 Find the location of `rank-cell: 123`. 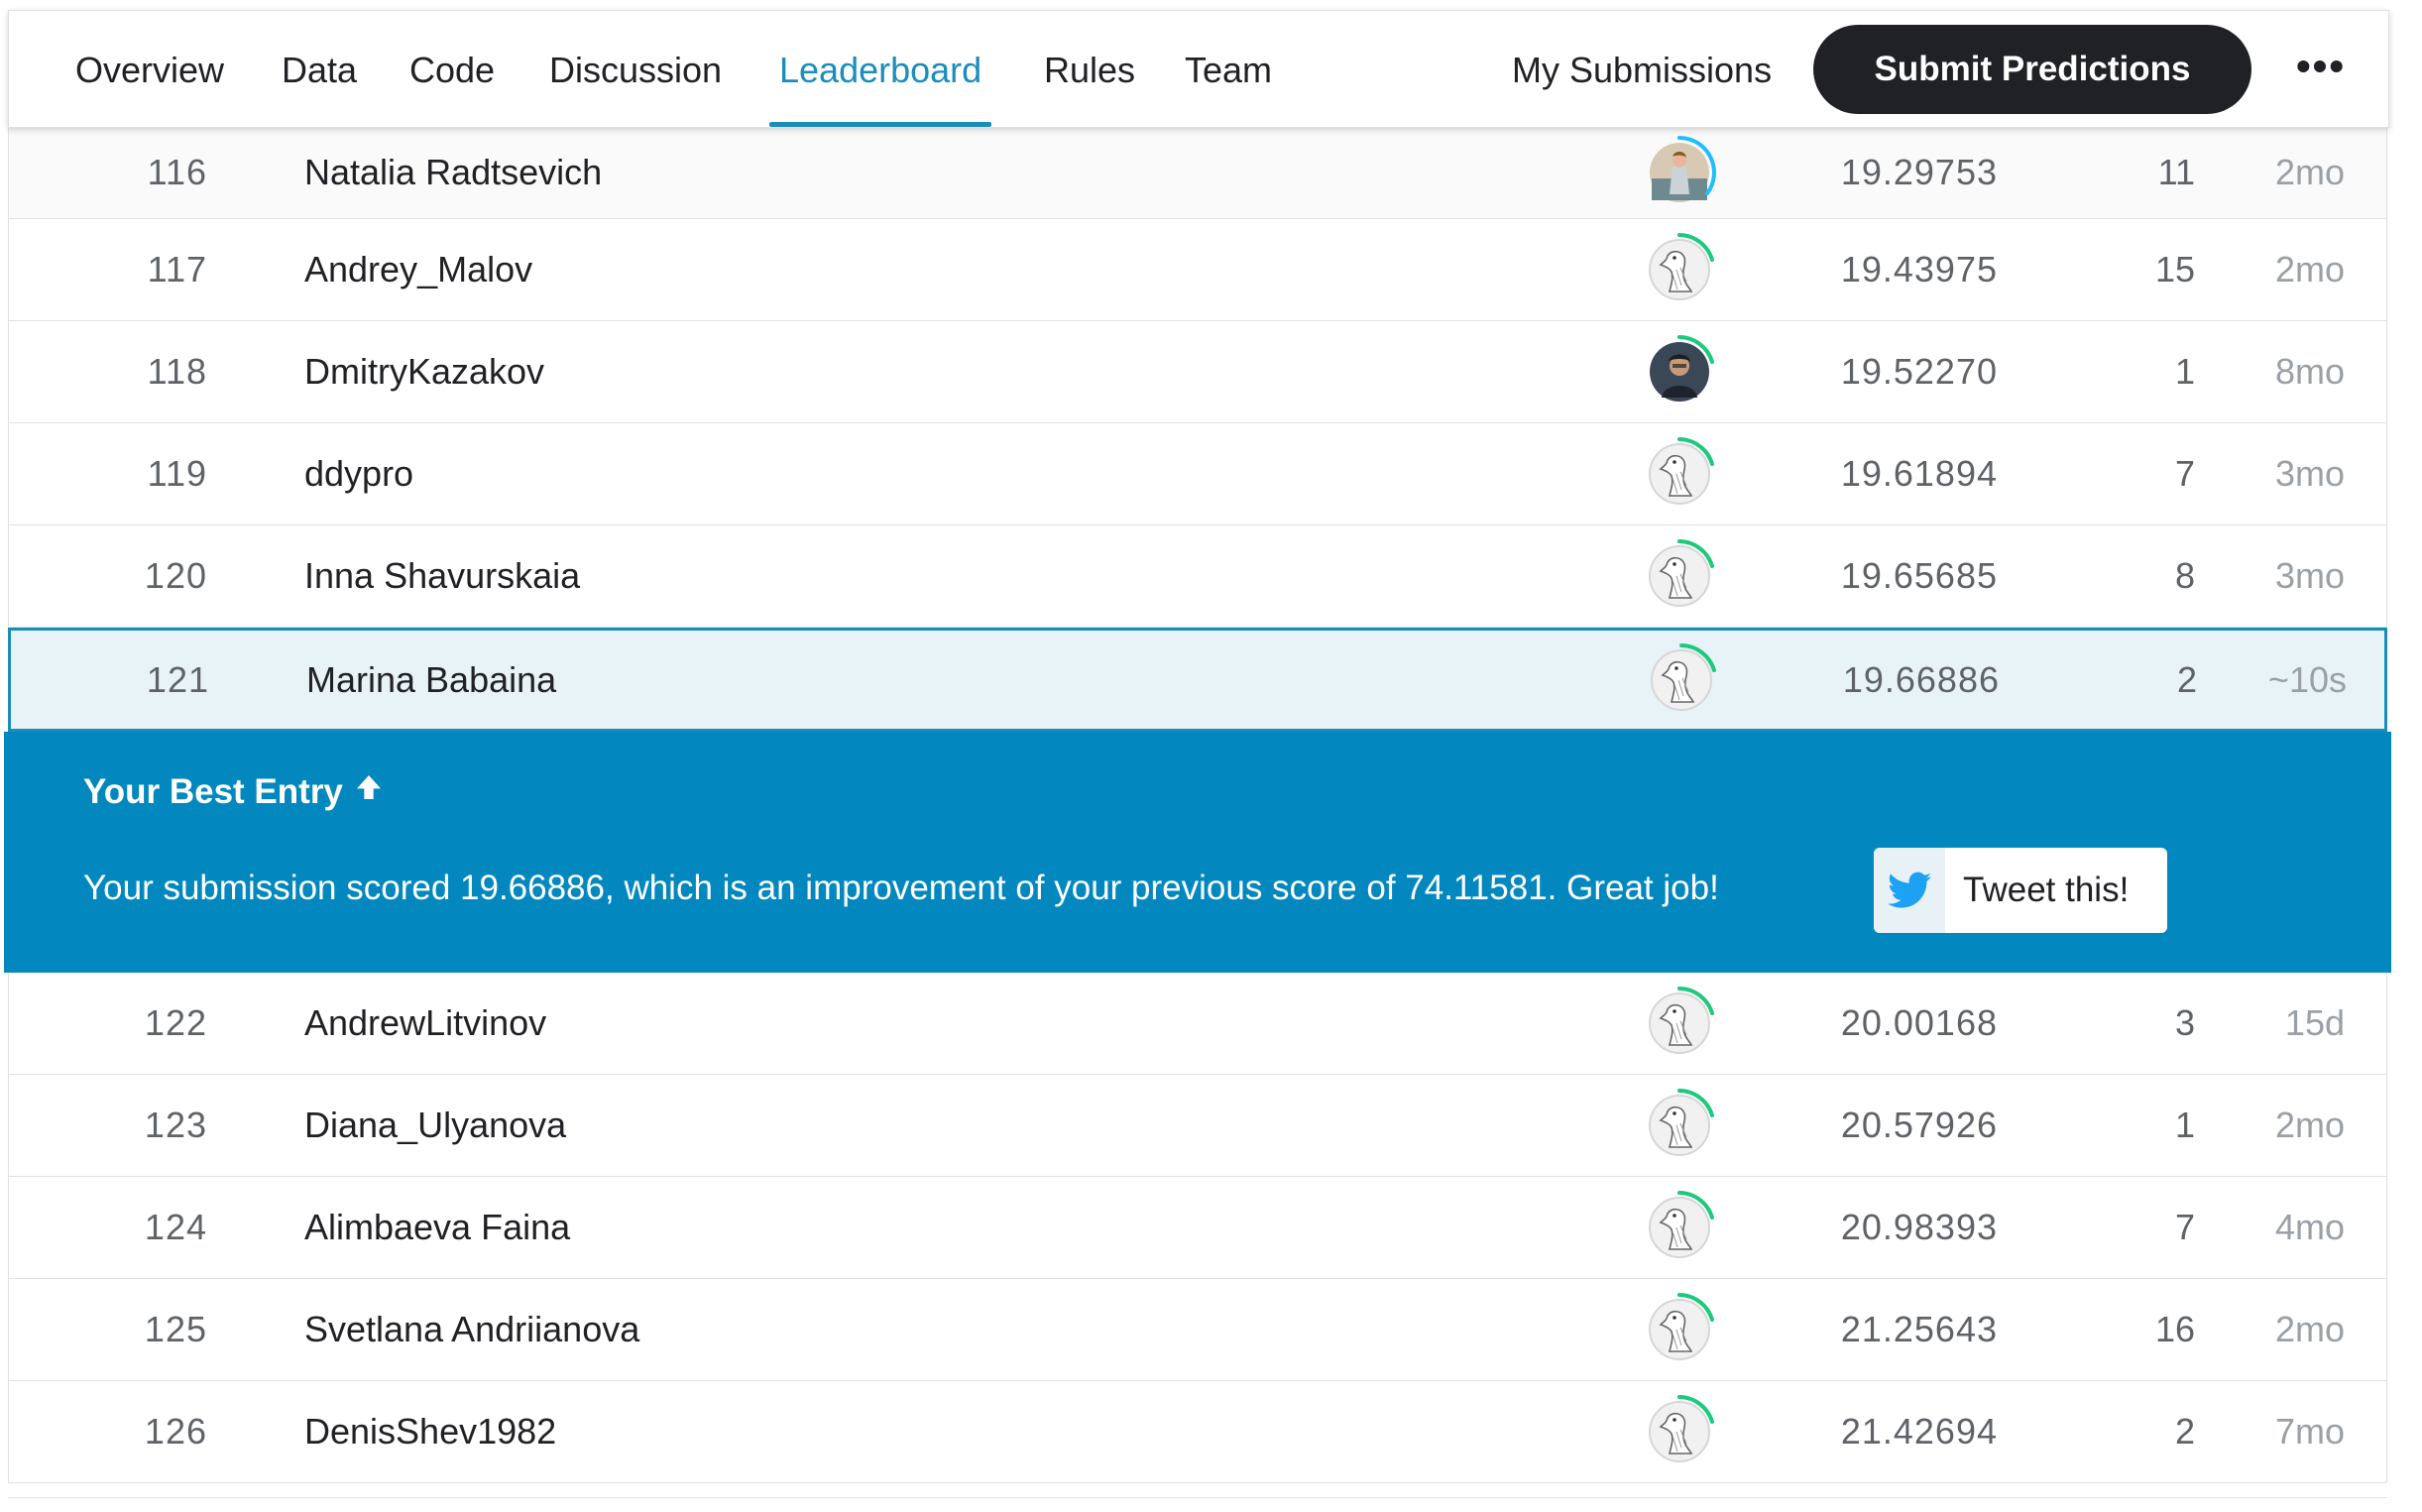

rank-cell: 123 is located at coordinates (175, 1125).